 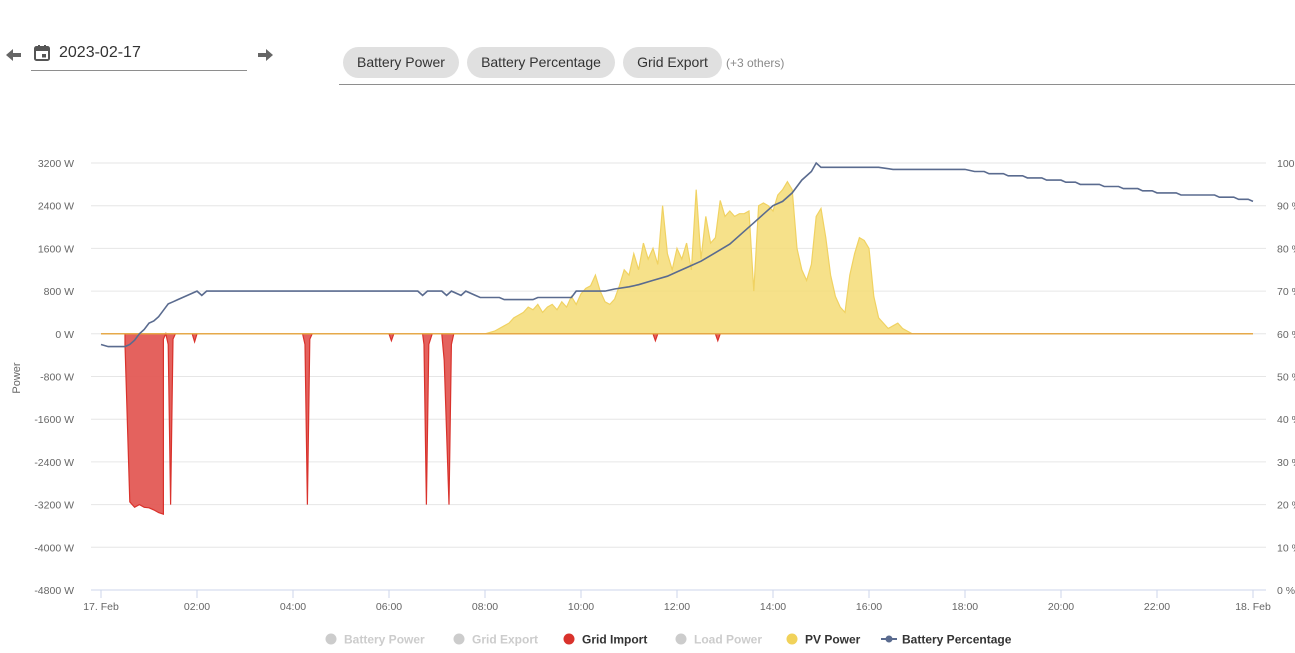 I want to click on y-tick-left: 0 W, so click(x=64, y=335).